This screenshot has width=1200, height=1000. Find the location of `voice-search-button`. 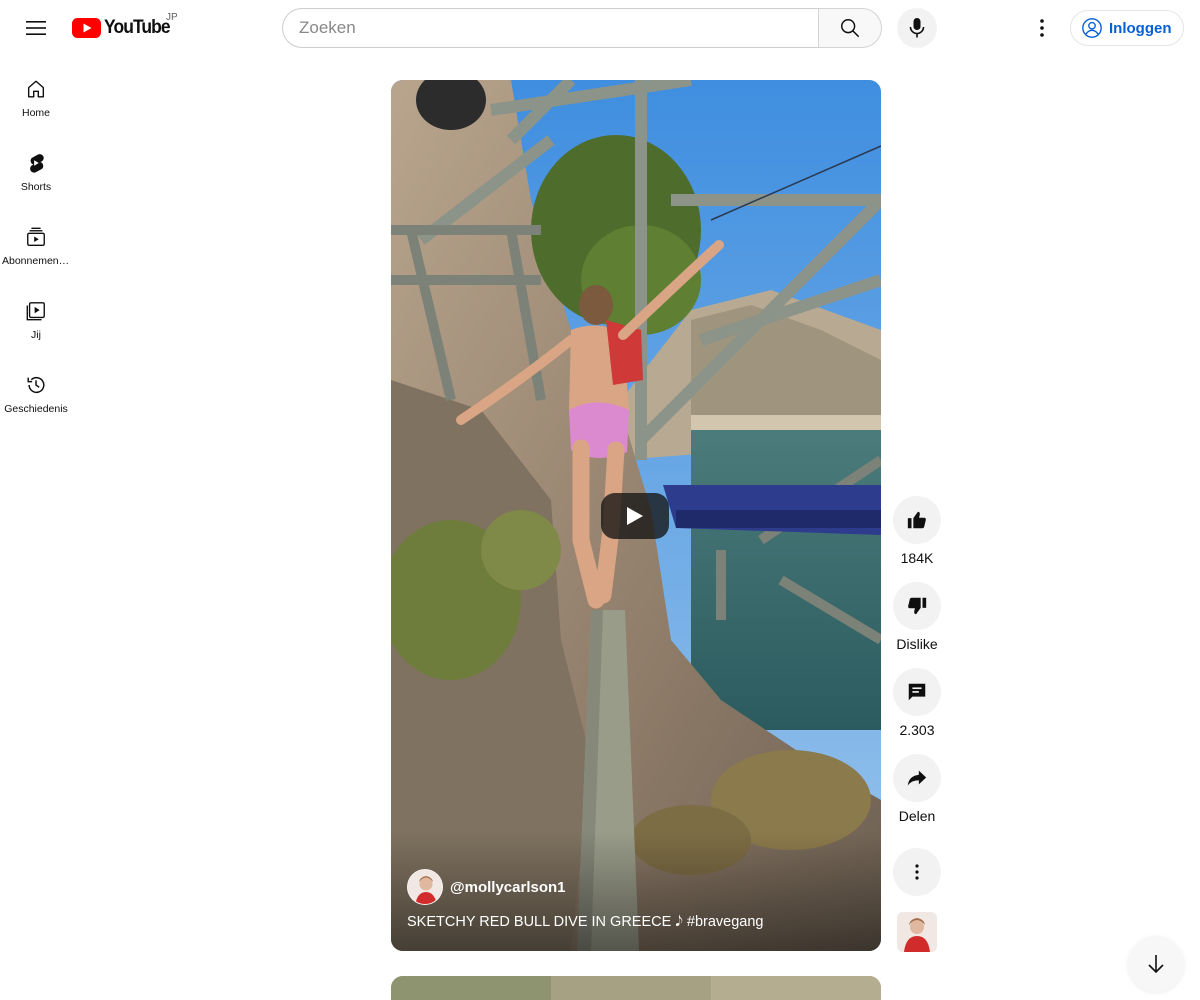

voice-search-button is located at coordinates (917, 28).